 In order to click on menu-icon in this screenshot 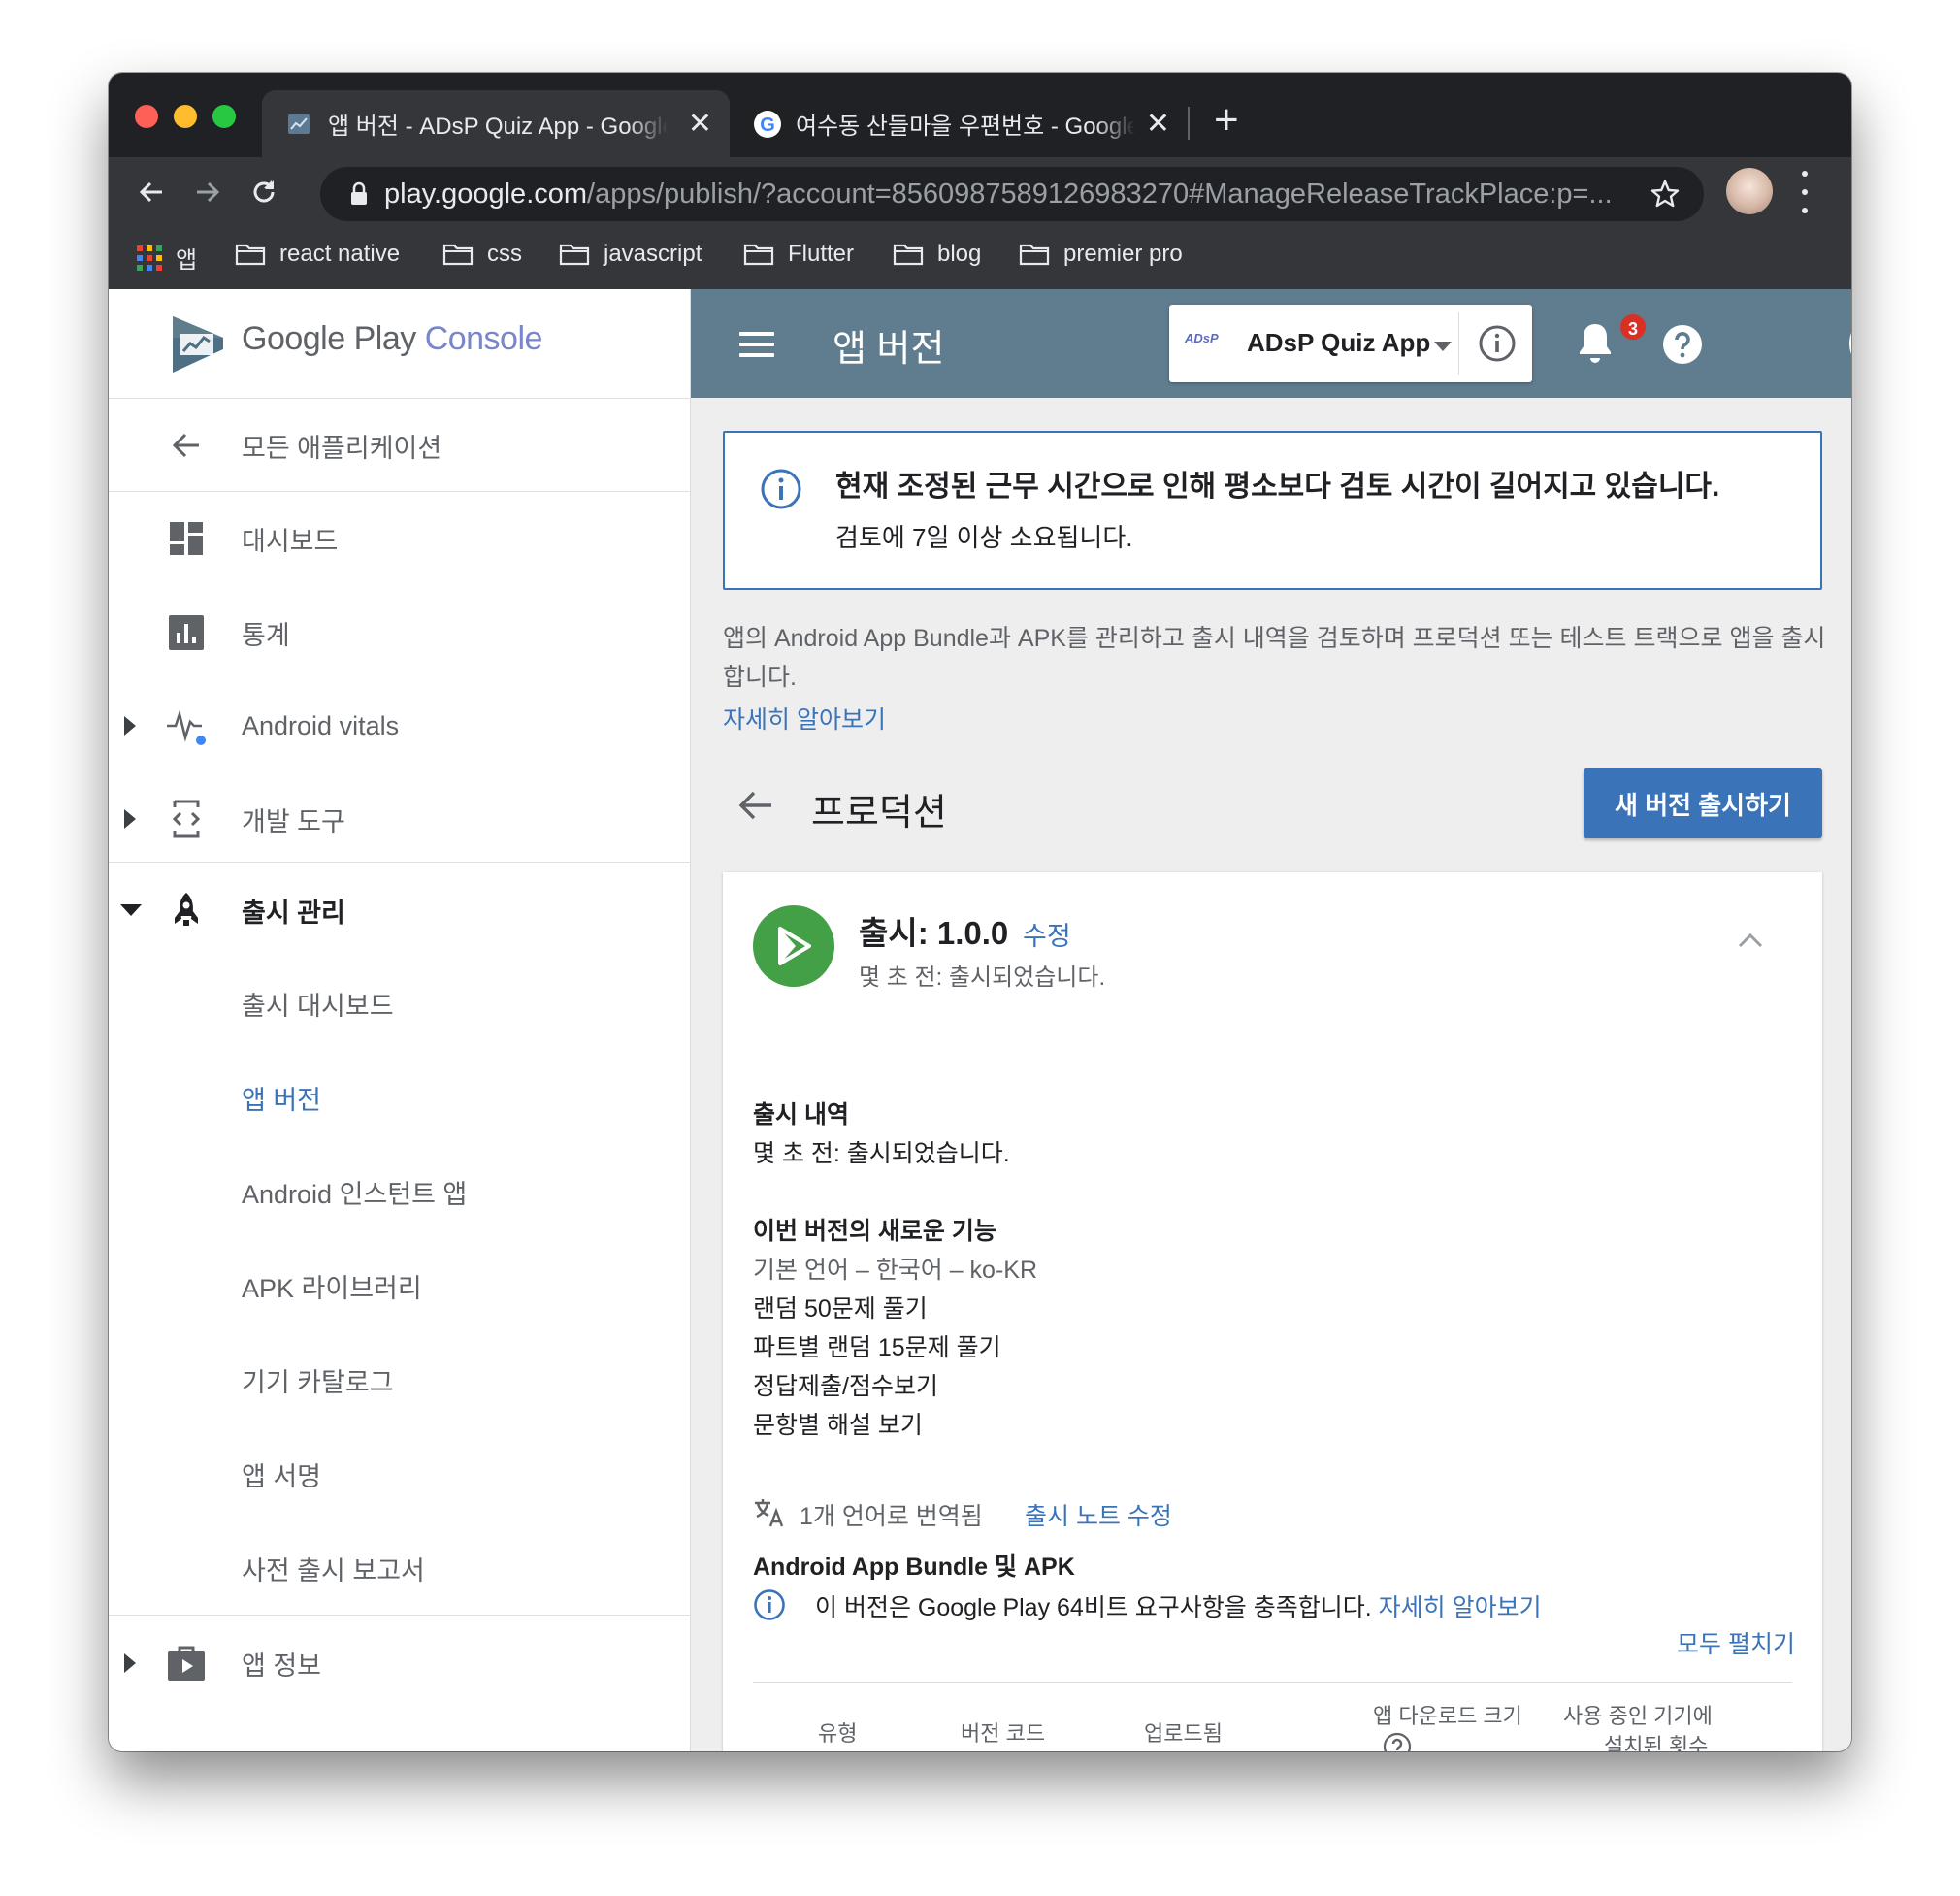, I will do `click(756, 345)`.